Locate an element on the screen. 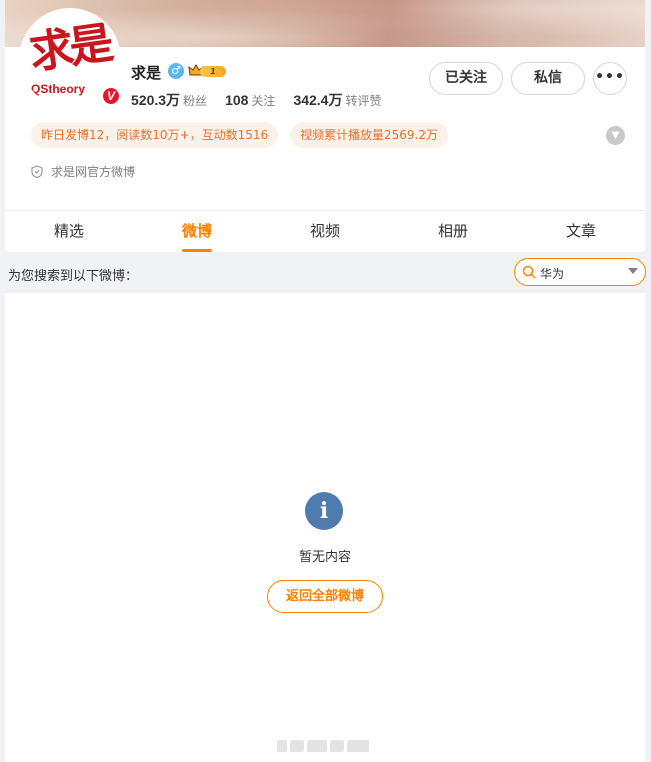  official-account-row: 求是网官方微博 is located at coordinates (83, 171).